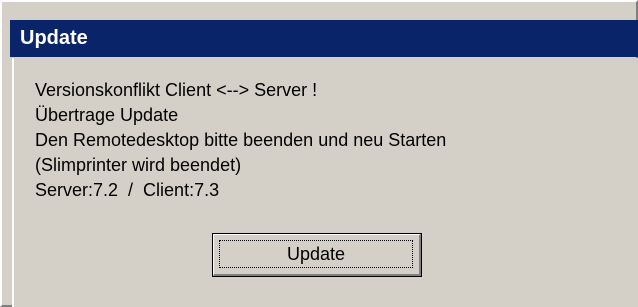 This screenshot has height=307, width=638. What do you see at coordinates (107, 115) in the screenshot?
I see `message-line-transfer-update: Übertrage Update` at bounding box center [107, 115].